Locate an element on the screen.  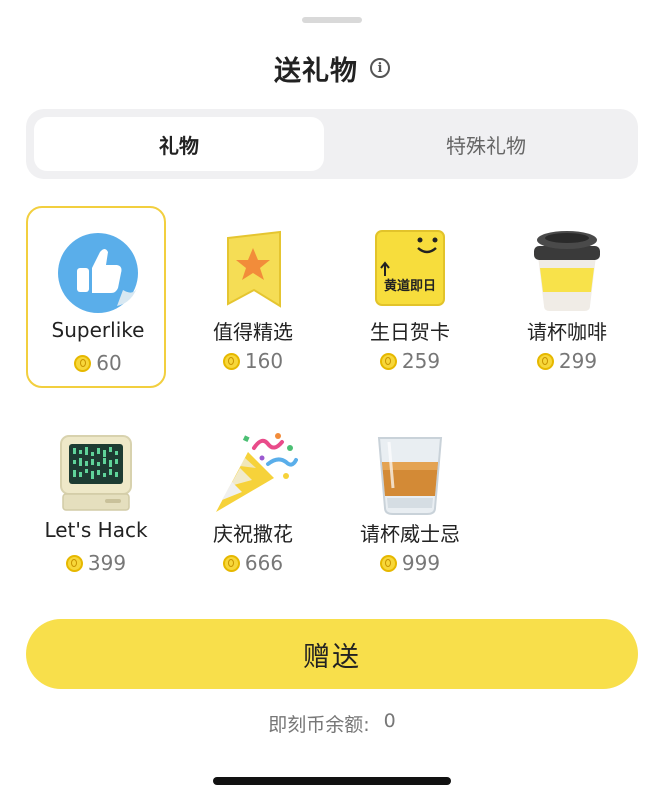
gift-price: 666 is located at coordinates (253, 563).